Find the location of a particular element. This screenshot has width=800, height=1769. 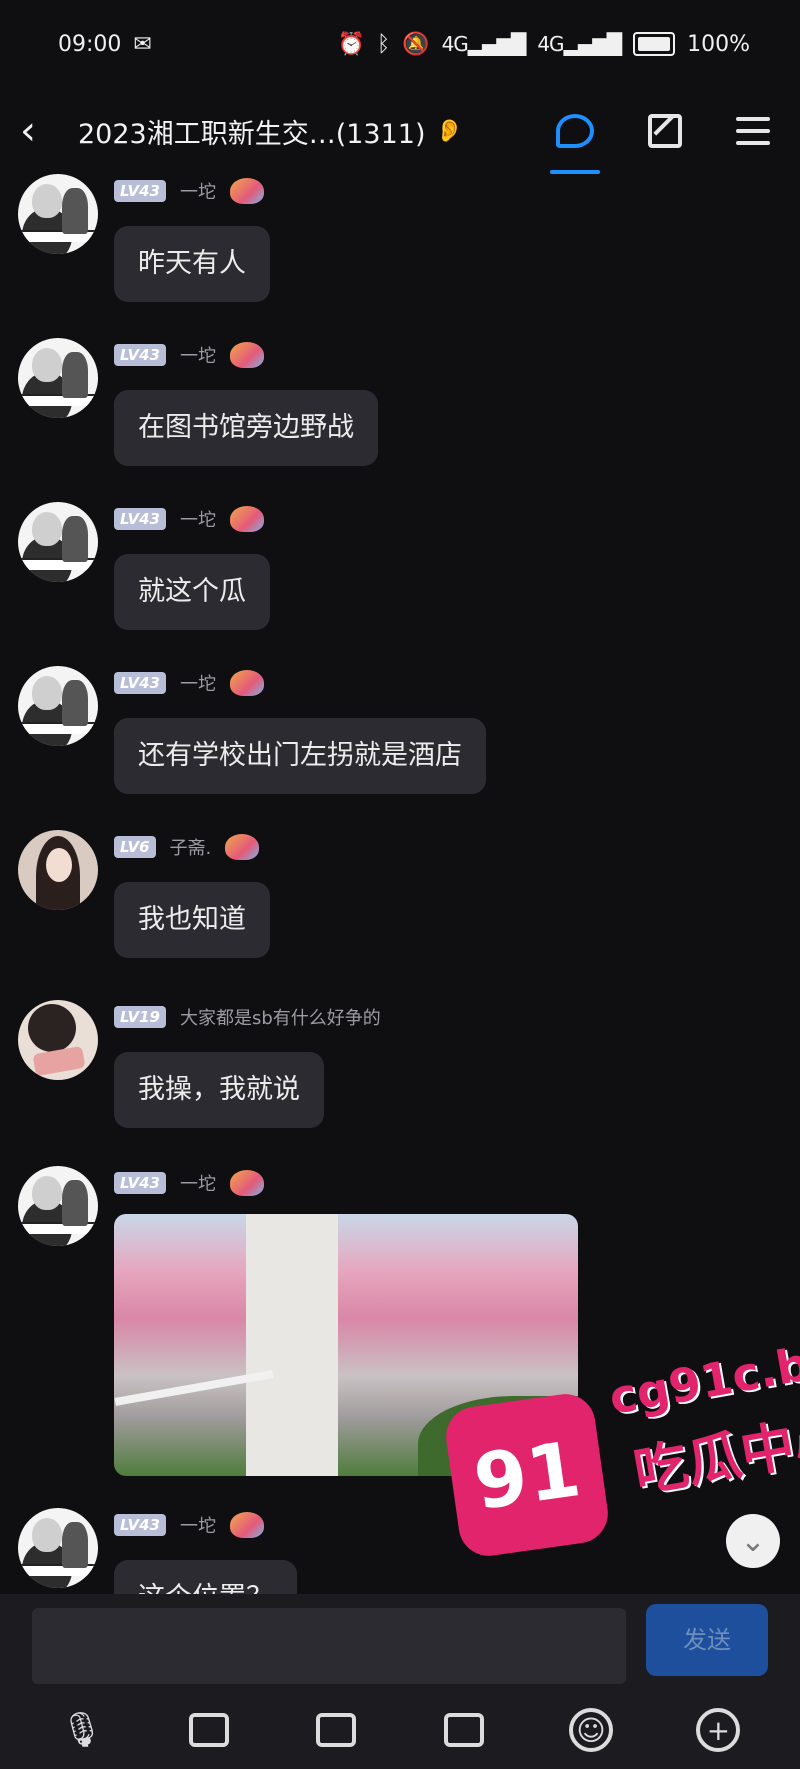

message-bubble: 我操，我就说 is located at coordinates (219, 1090).